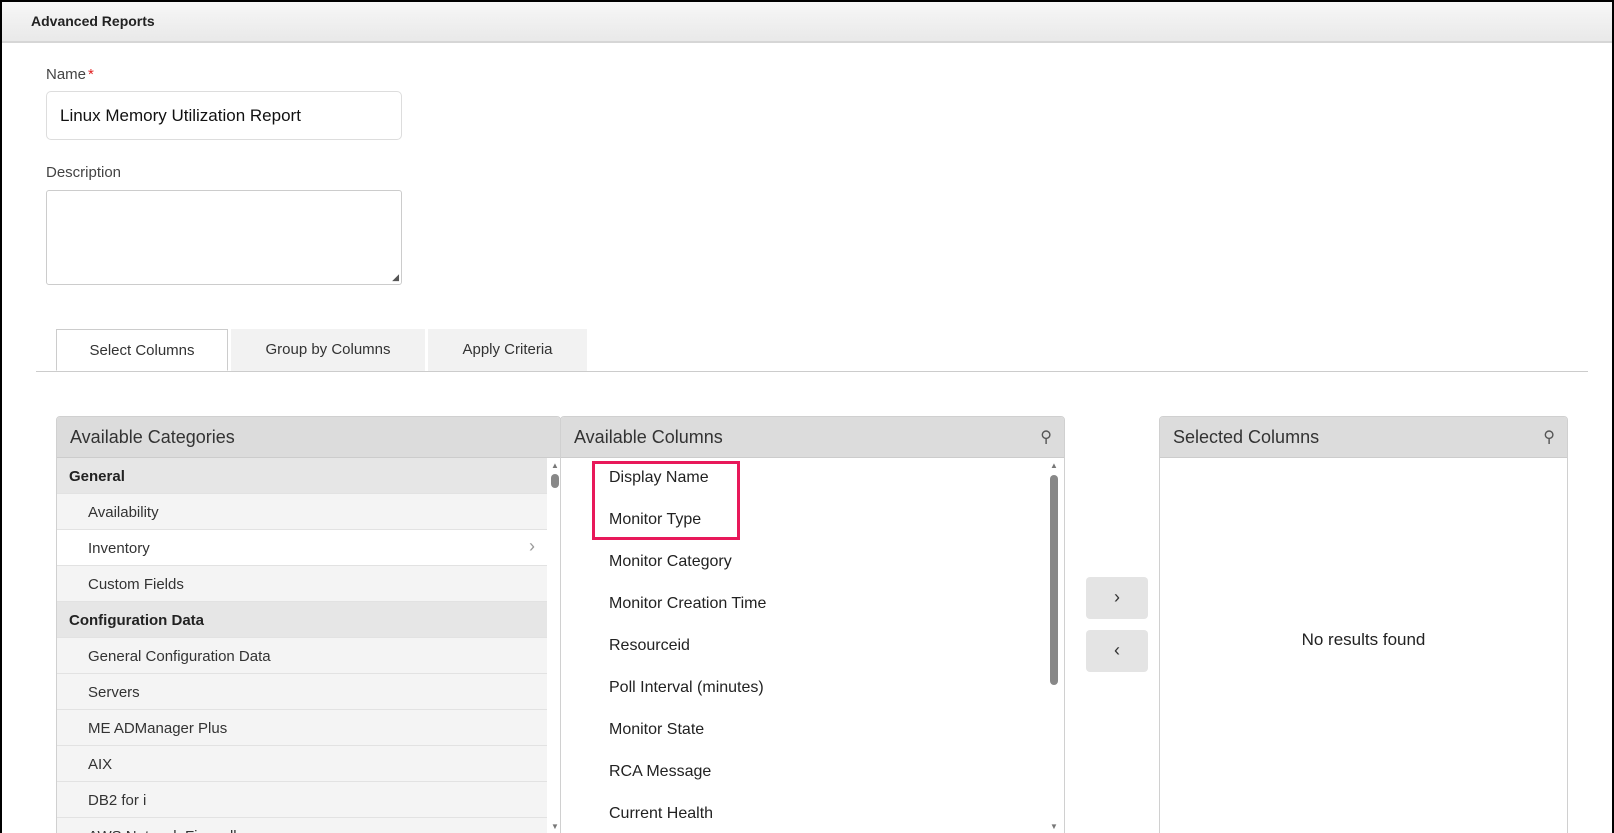  I want to click on tab-group-by-columns: Group by Columns, so click(328, 350).